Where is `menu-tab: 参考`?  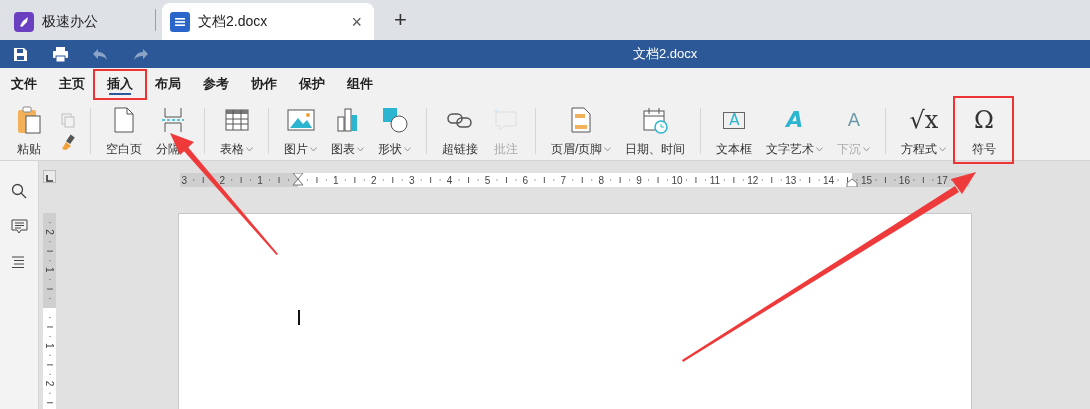
menu-tab: 参考 is located at coordinates (216, 84).